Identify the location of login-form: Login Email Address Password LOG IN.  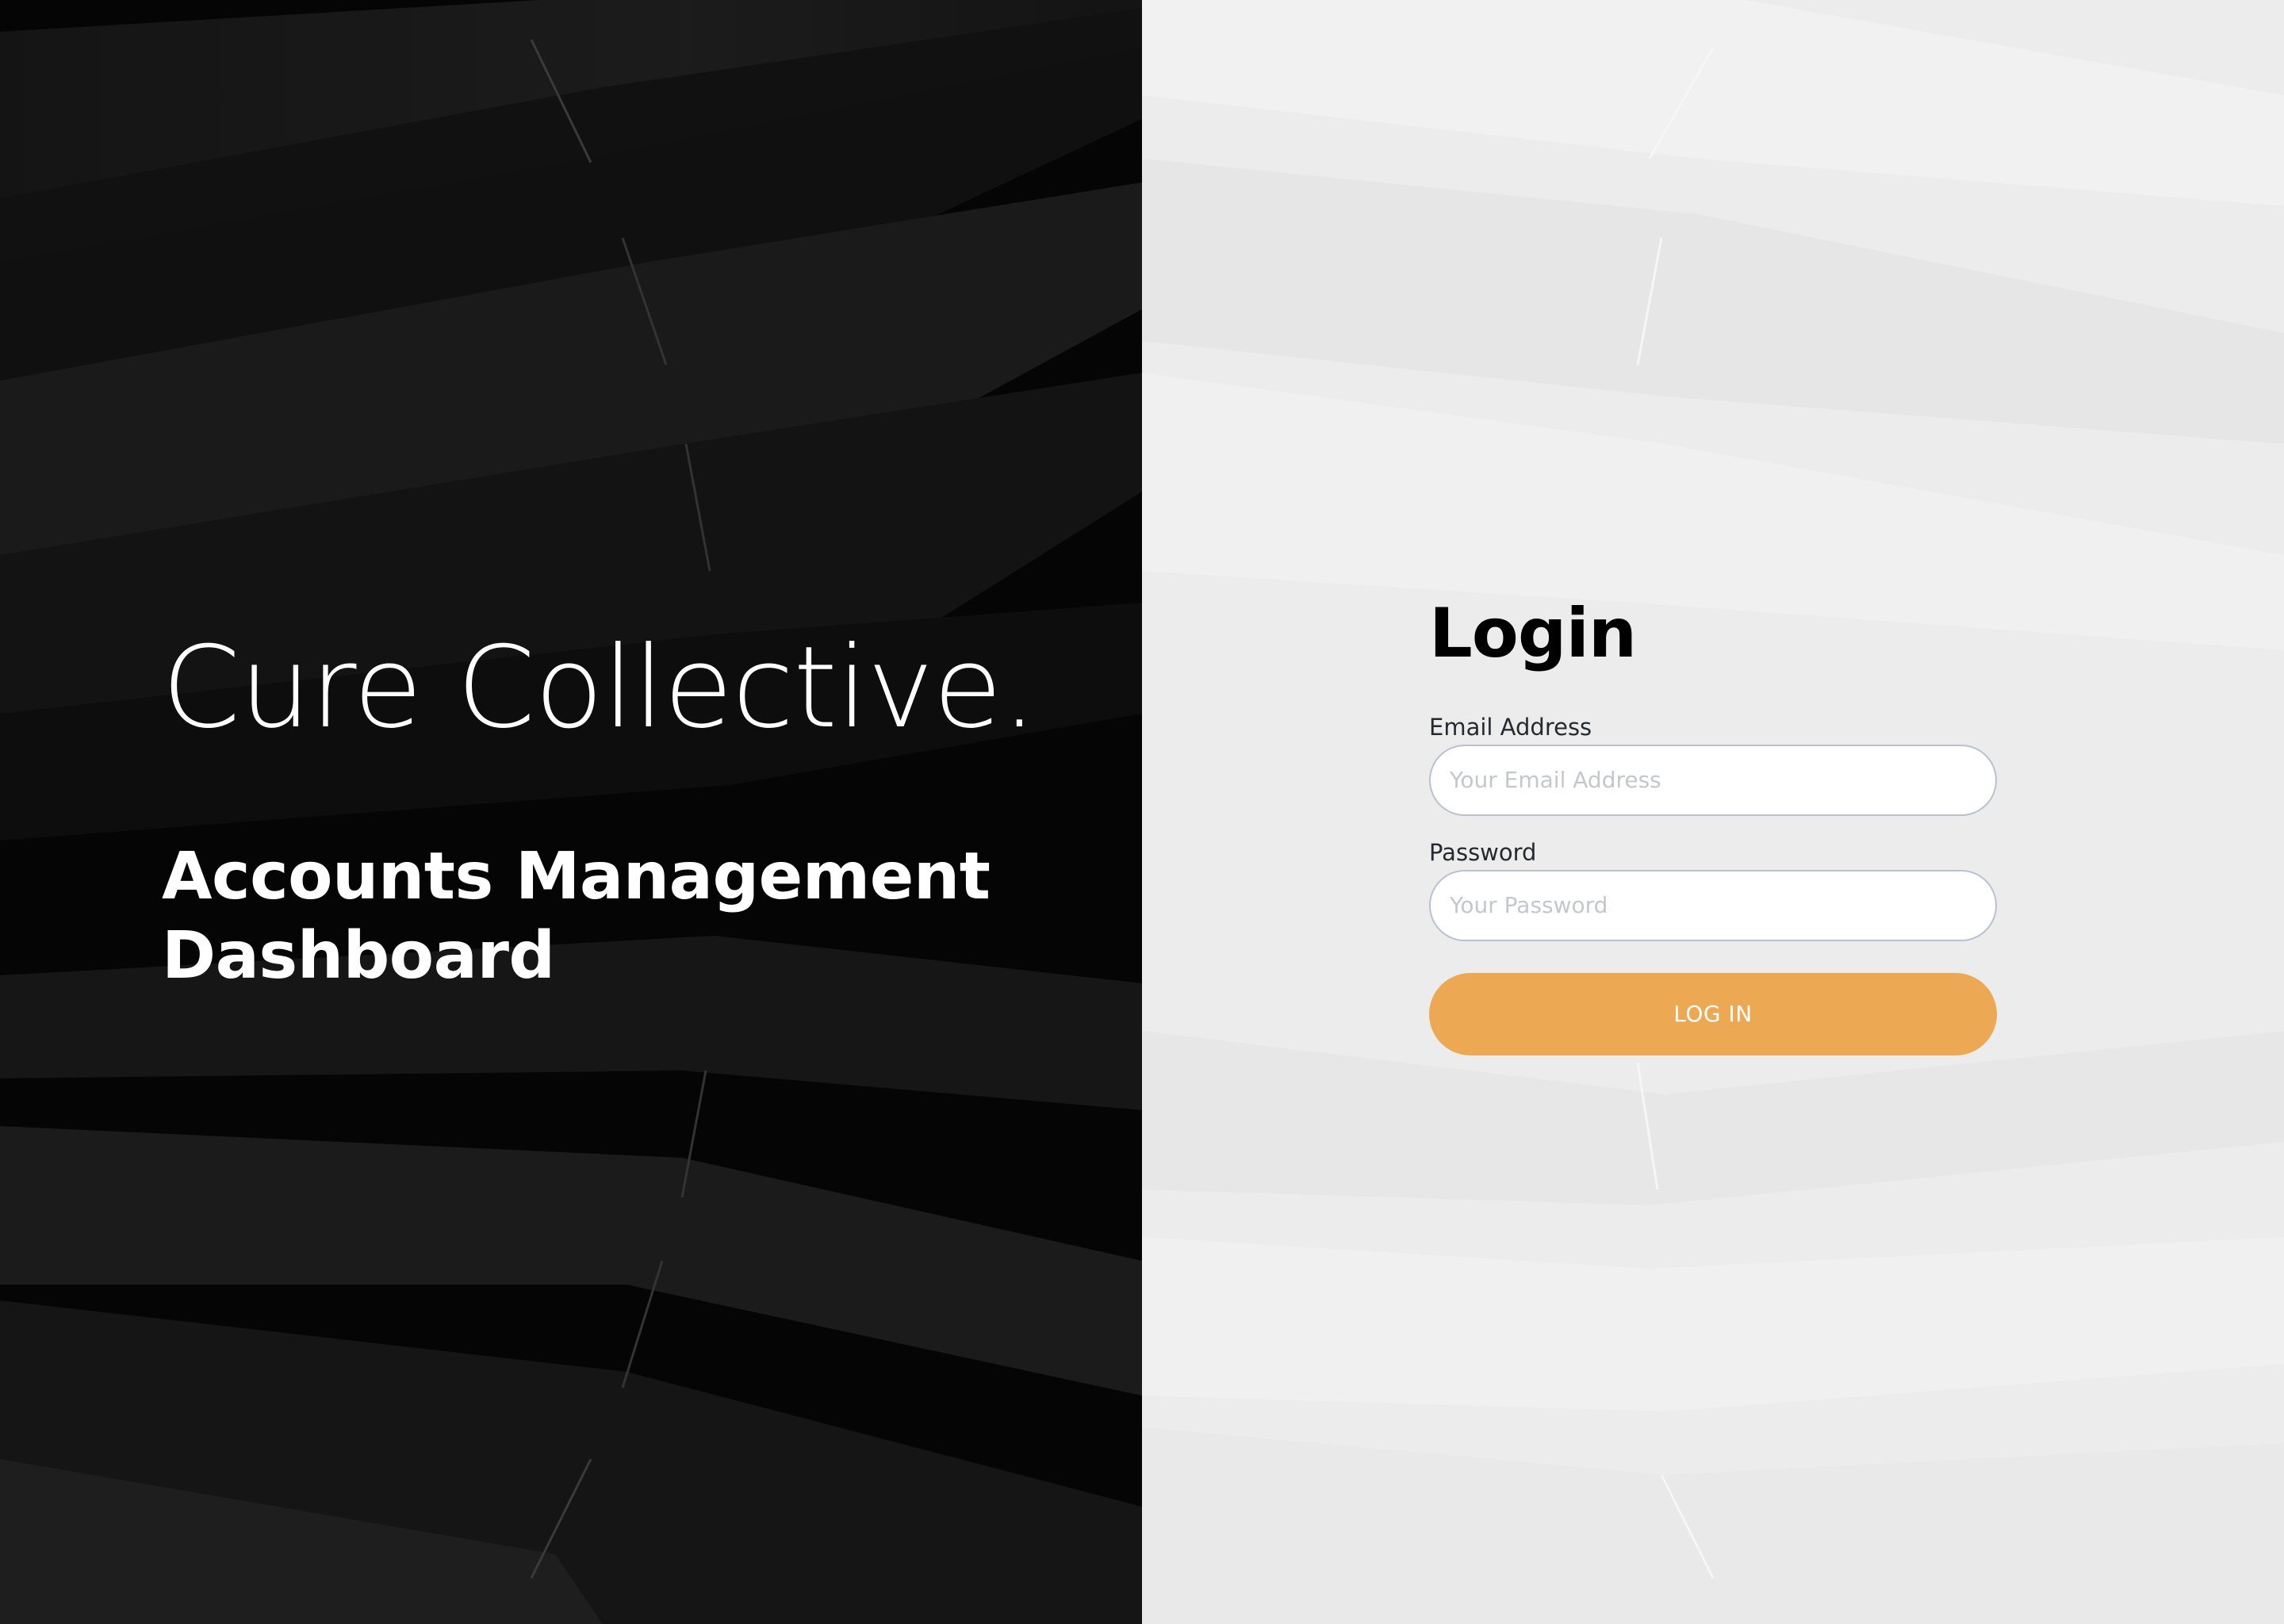
(1713, 825).